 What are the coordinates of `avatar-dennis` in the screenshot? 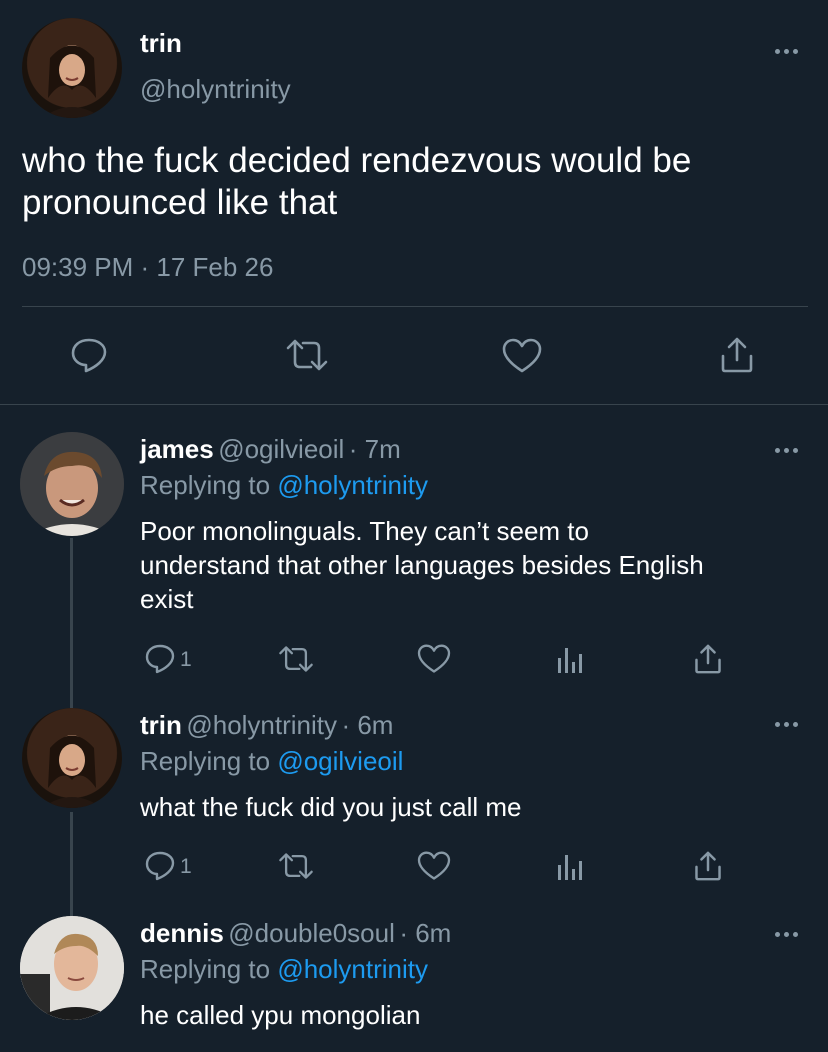 It's located at (72, 968).